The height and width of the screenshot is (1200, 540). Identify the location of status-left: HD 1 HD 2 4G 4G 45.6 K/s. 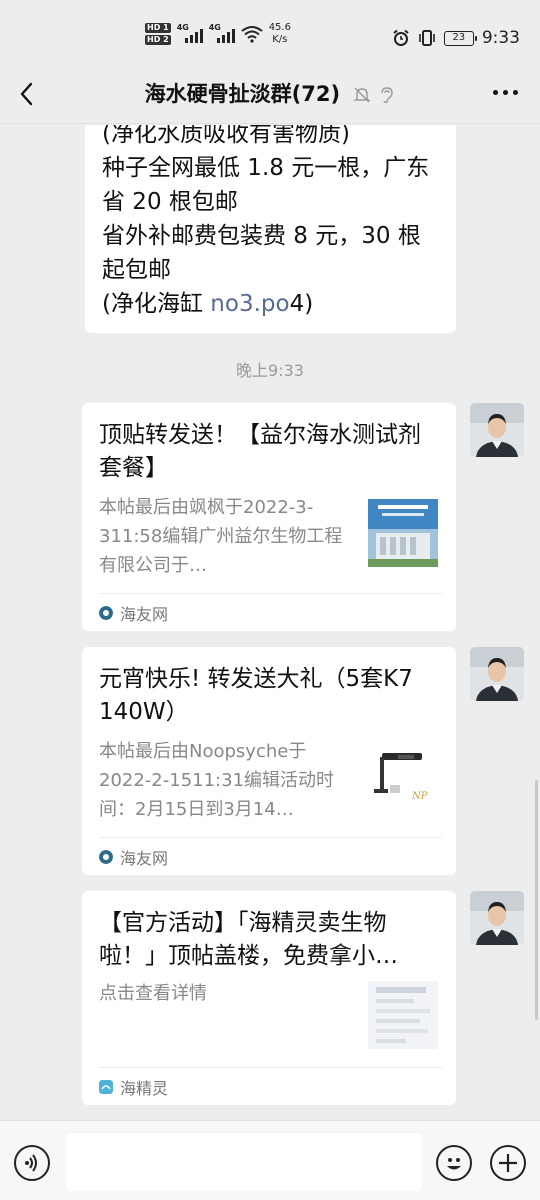
(218, 34).